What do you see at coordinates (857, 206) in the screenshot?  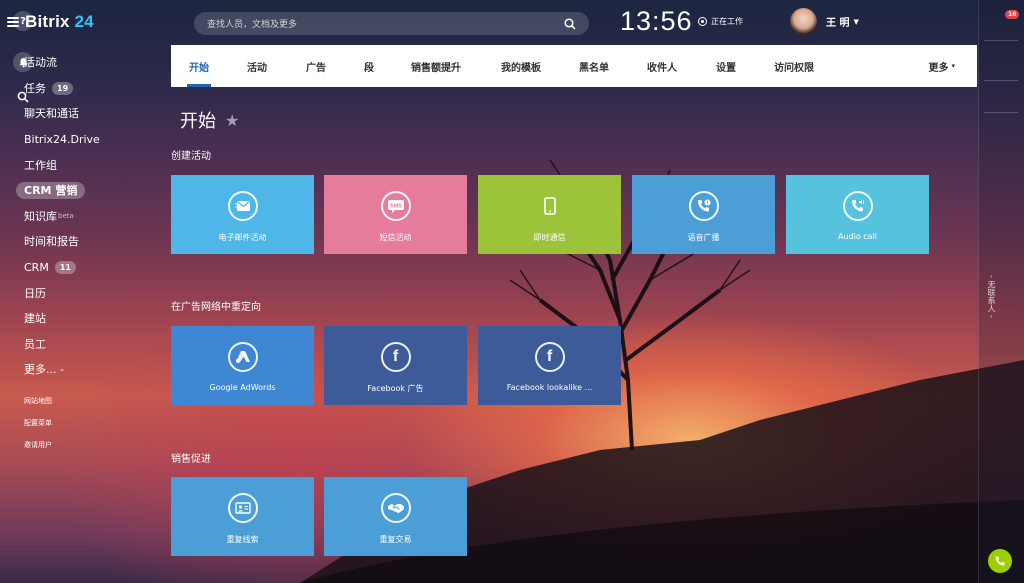 I see `audio-call-icon` at bounding box center [857, 206].